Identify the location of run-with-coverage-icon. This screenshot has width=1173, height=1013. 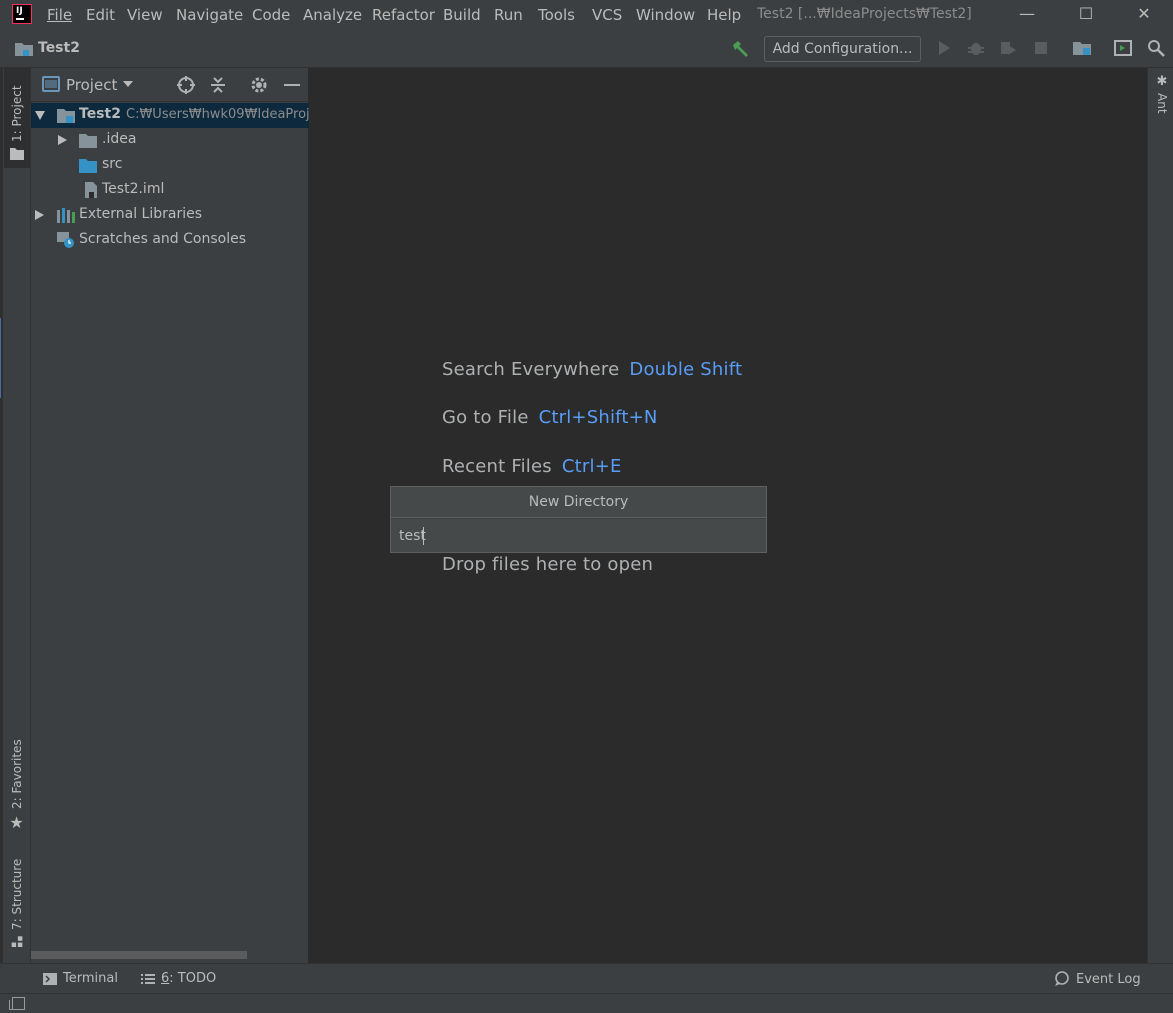
(1008, 48).